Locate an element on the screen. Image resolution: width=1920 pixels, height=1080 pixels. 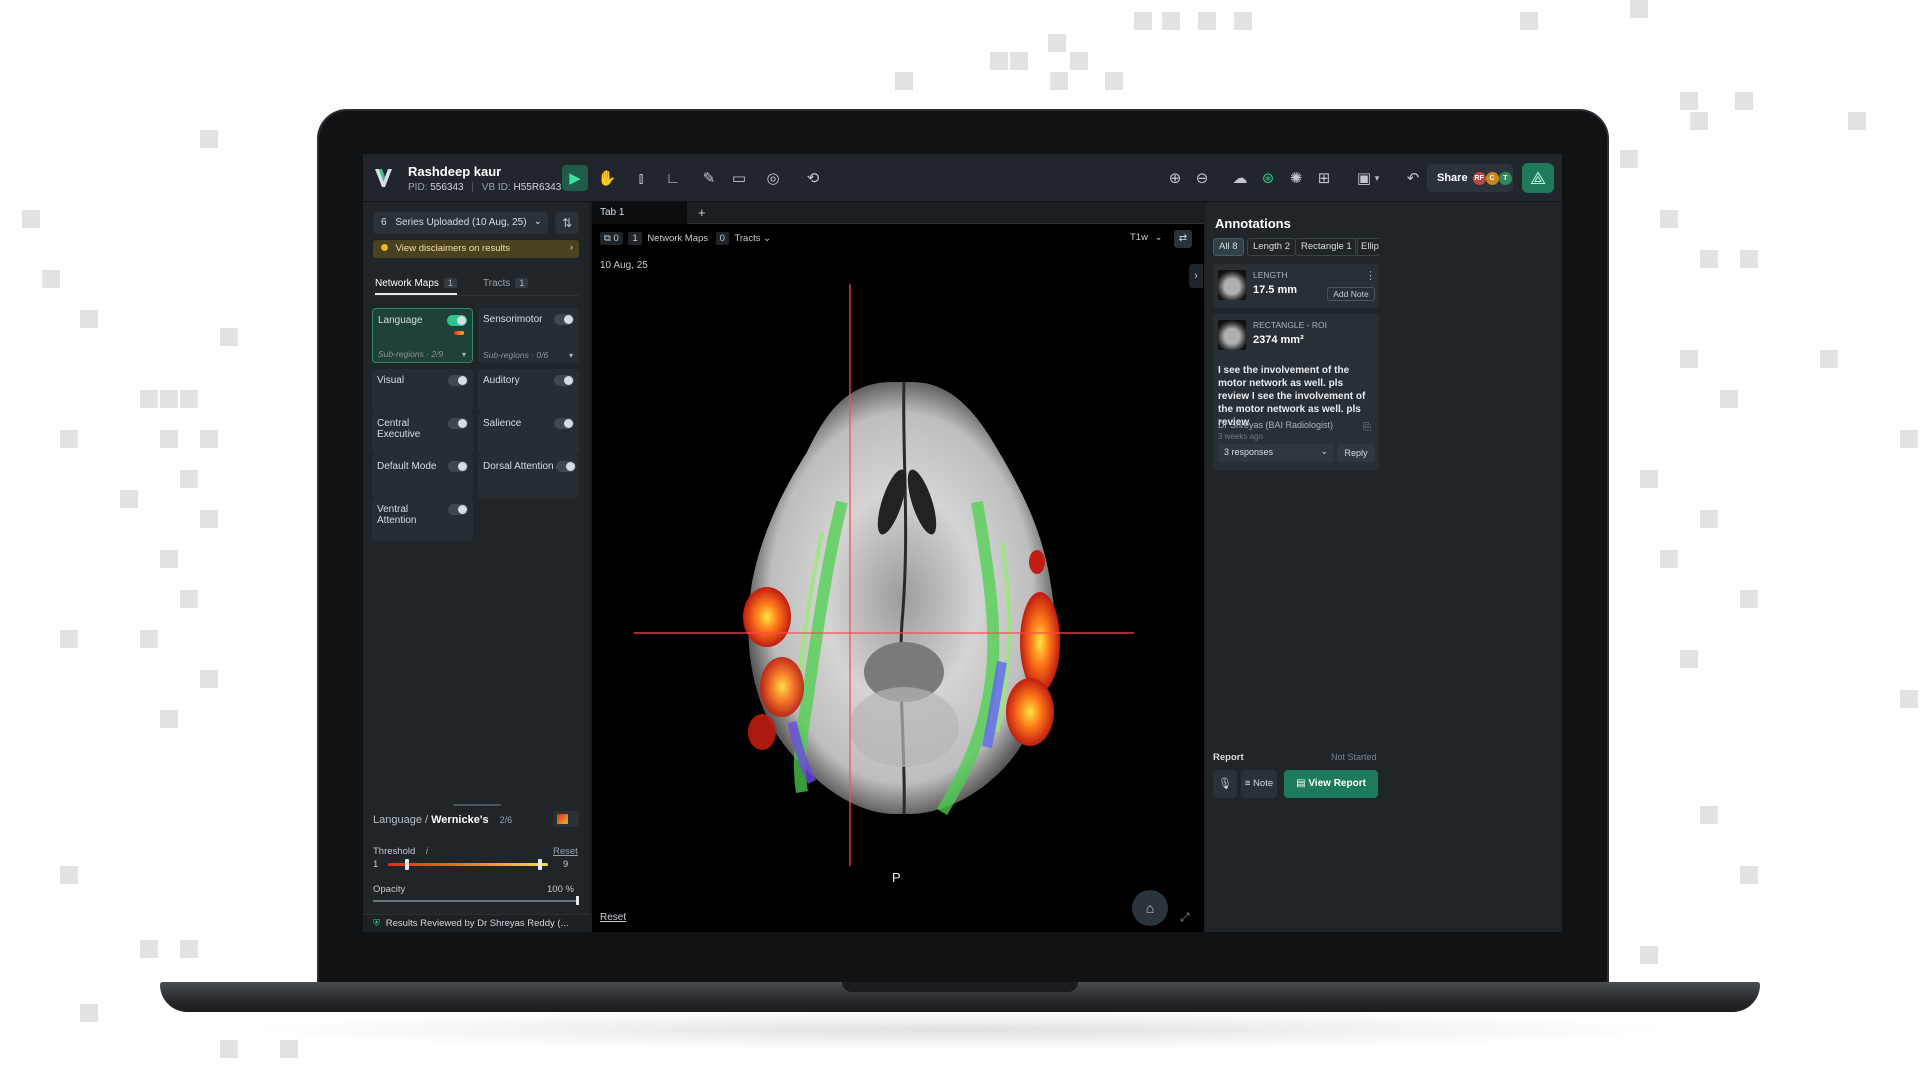
undo-icon: ↶ is located at coordinates (1413, 178).